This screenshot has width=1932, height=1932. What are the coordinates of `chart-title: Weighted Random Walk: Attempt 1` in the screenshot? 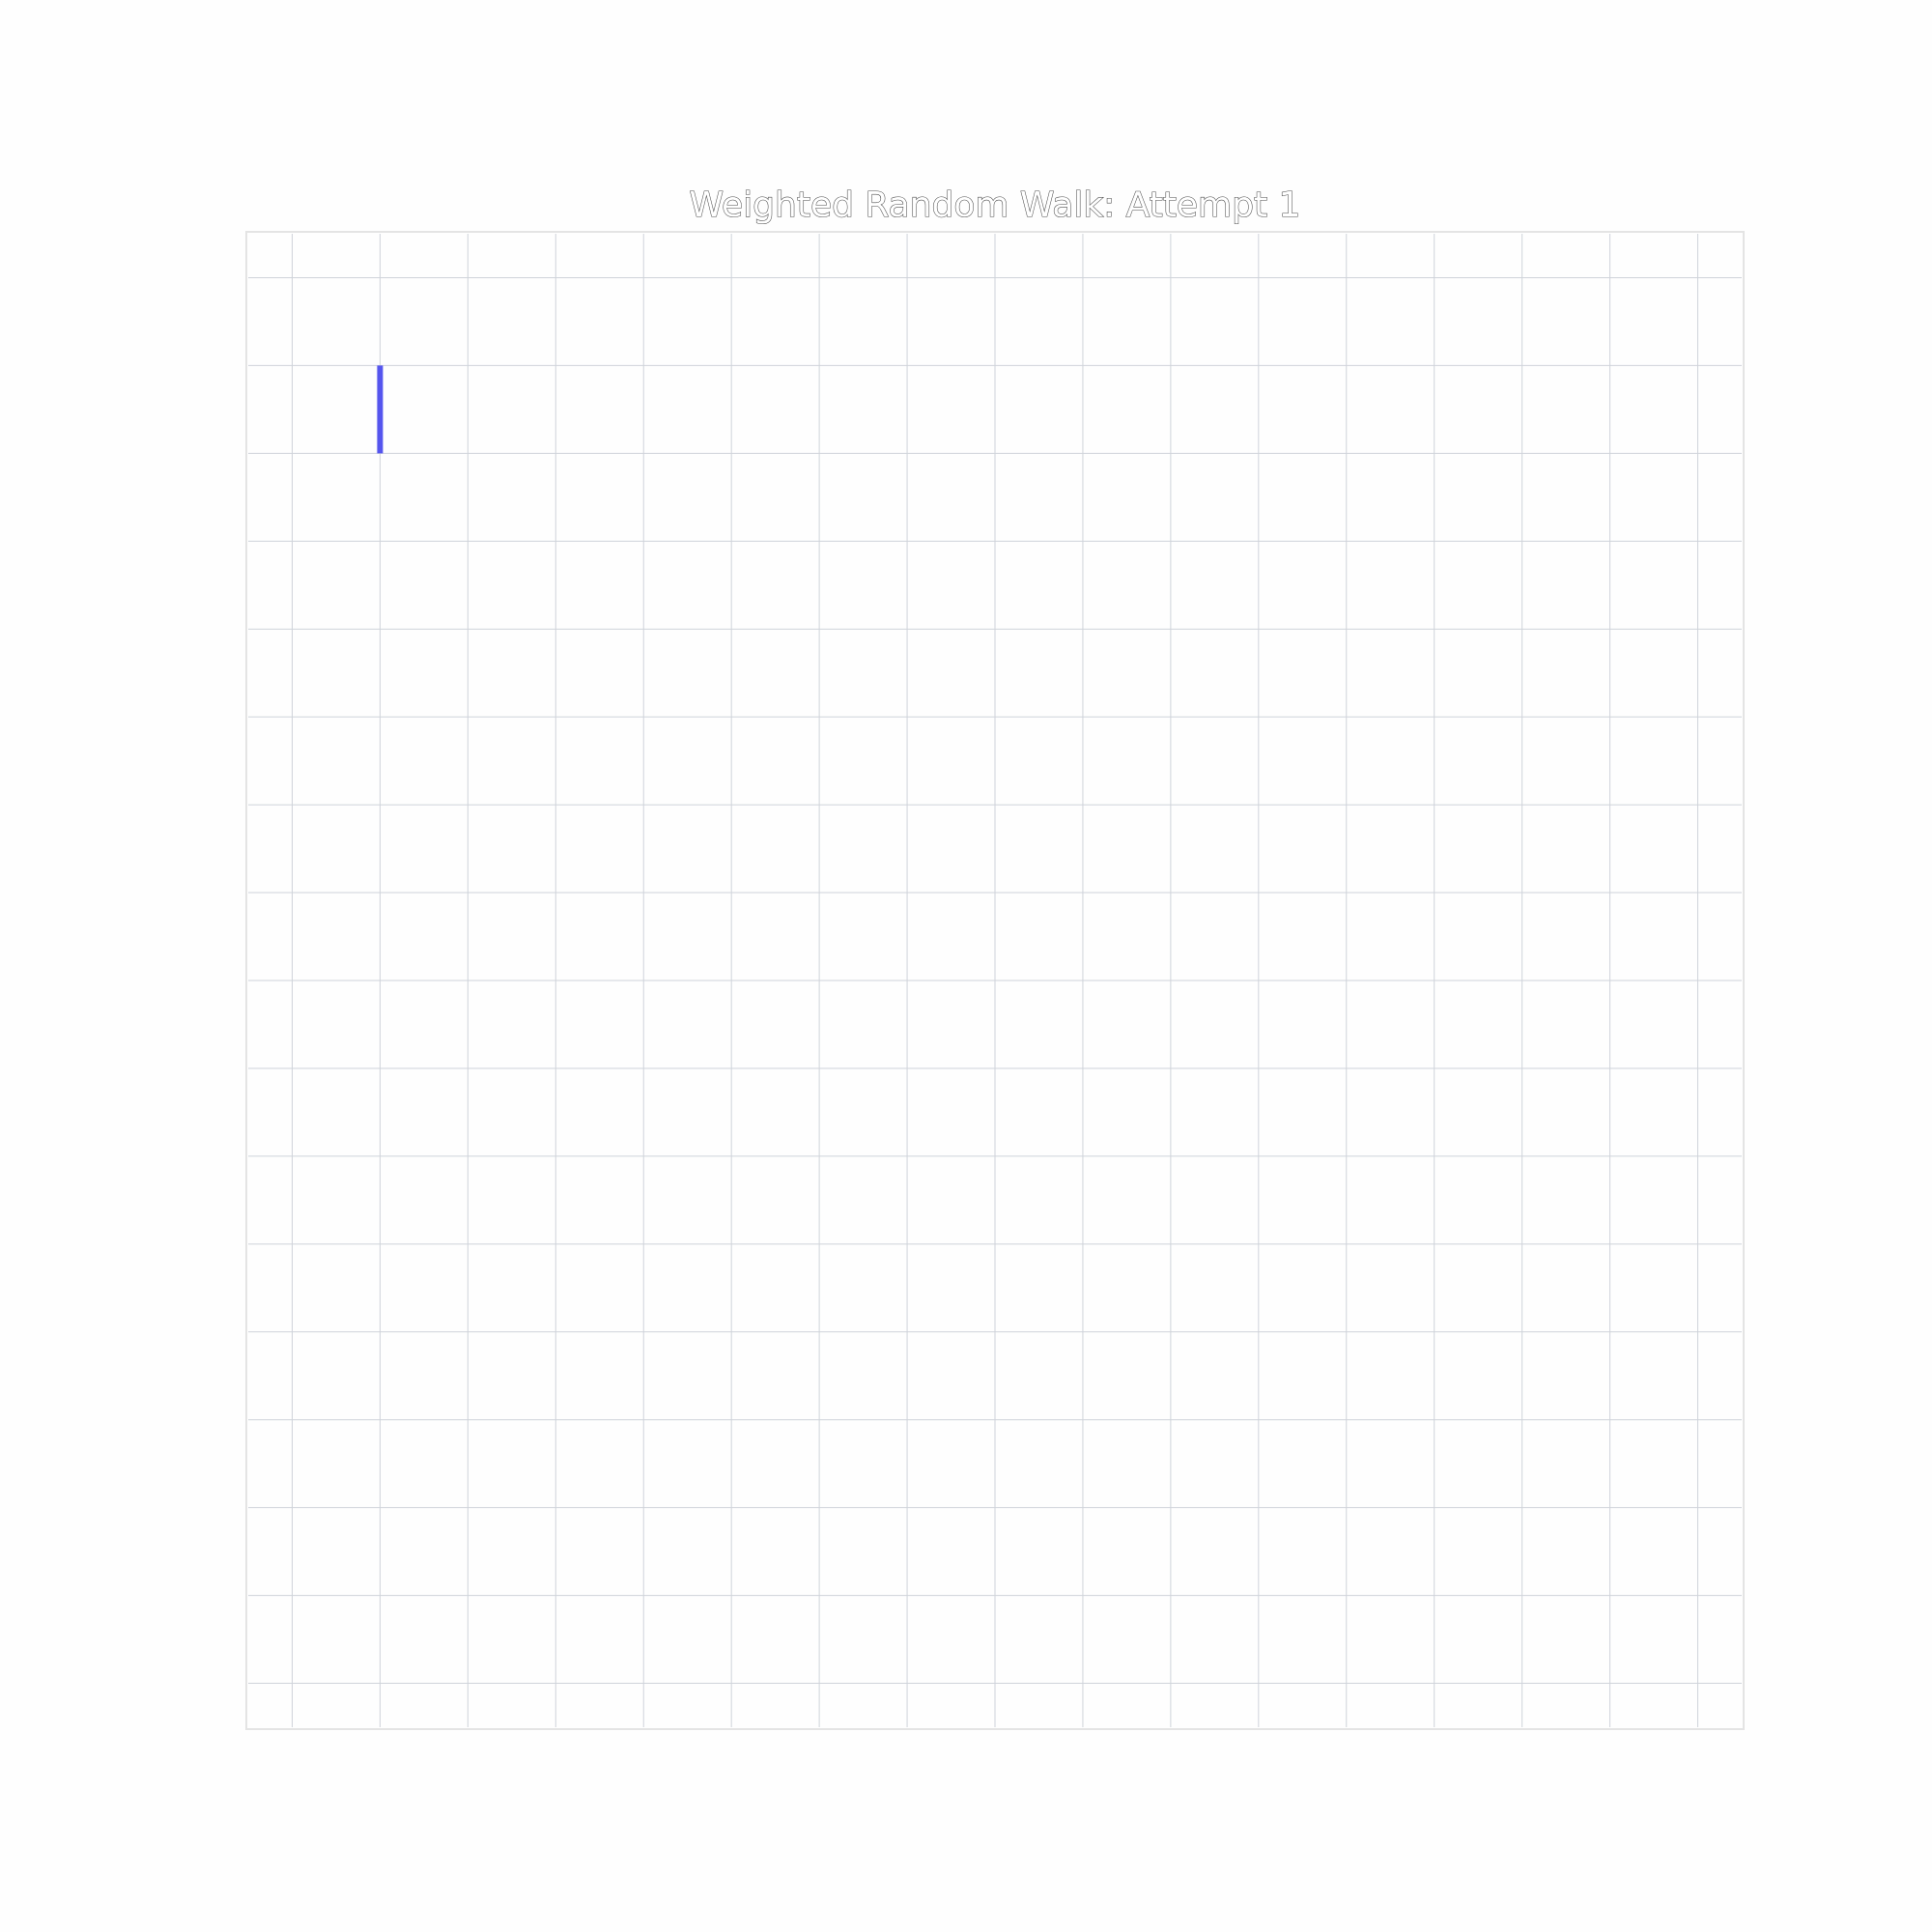 It's located at (995, 205).